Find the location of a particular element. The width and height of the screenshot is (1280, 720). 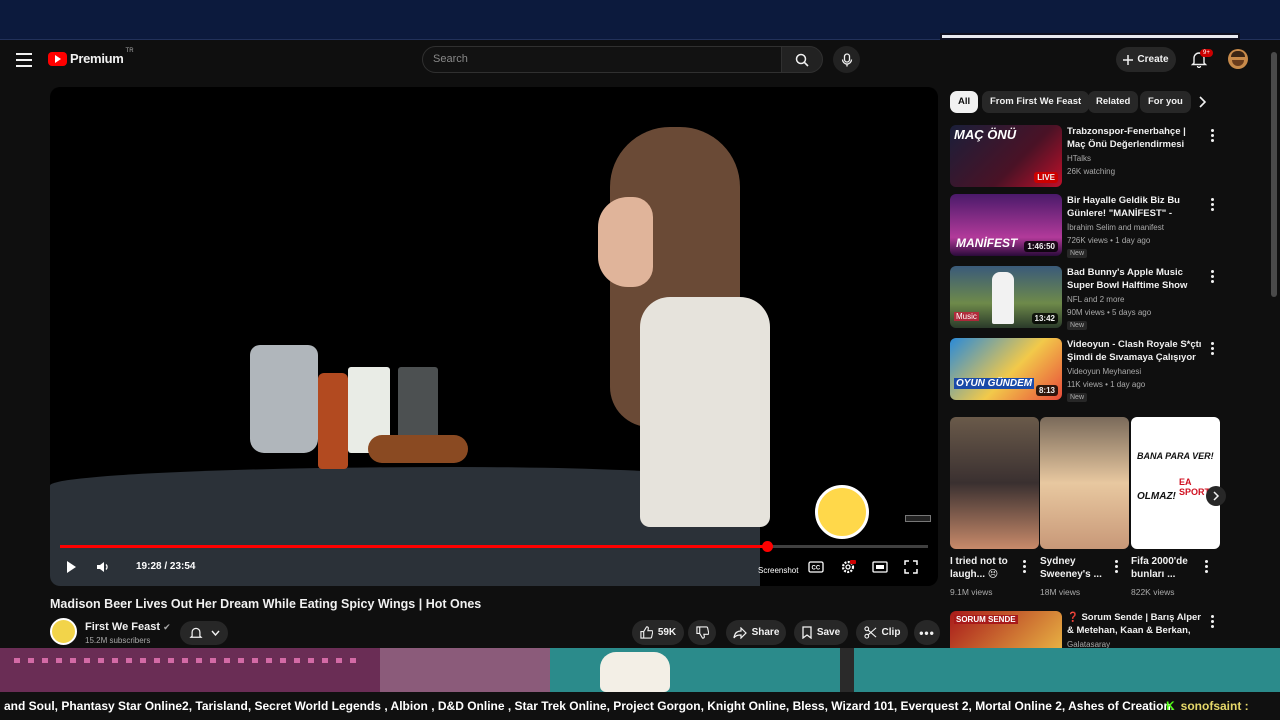

settings-button is located at coordinates (848, 567).